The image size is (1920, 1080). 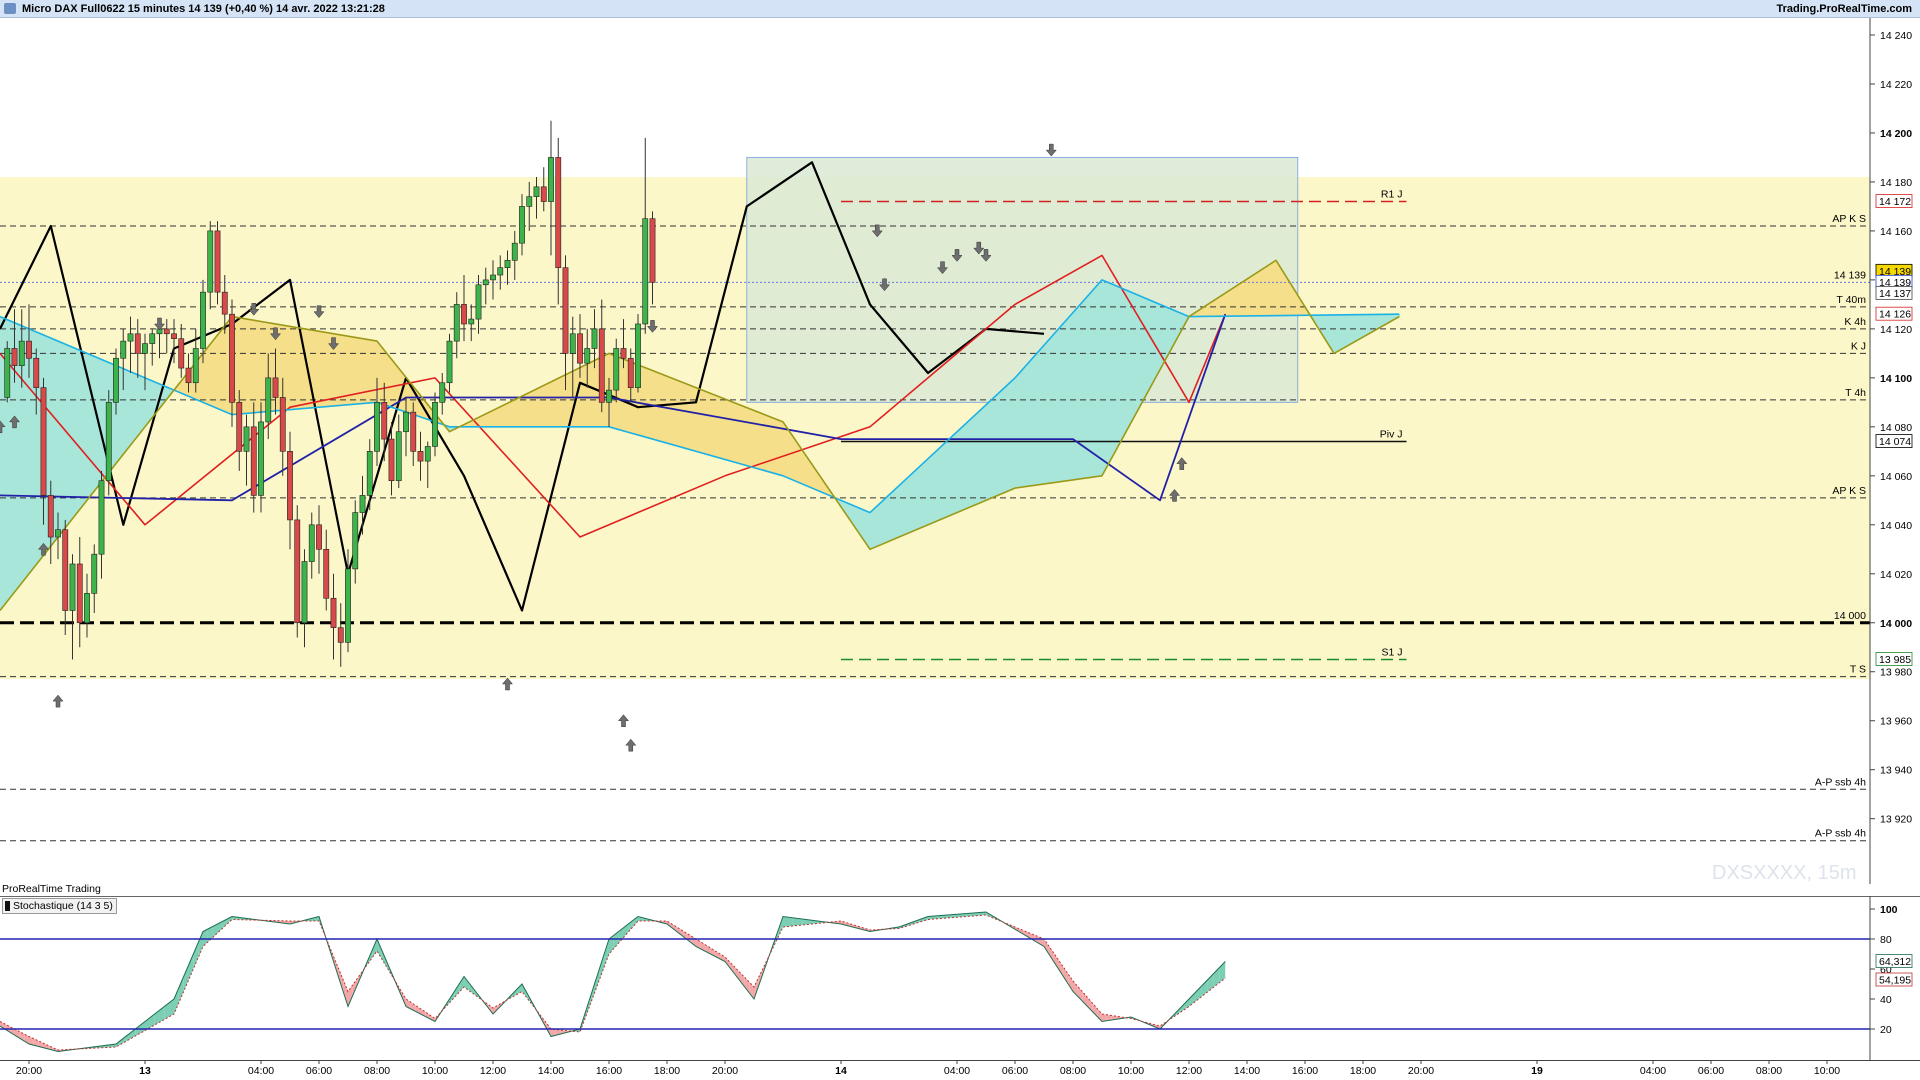 What do you see at coordinates (435, 1071) in the screenshot?
I see `time-tick-label: 10:00` at bounding box center [435, 1071].